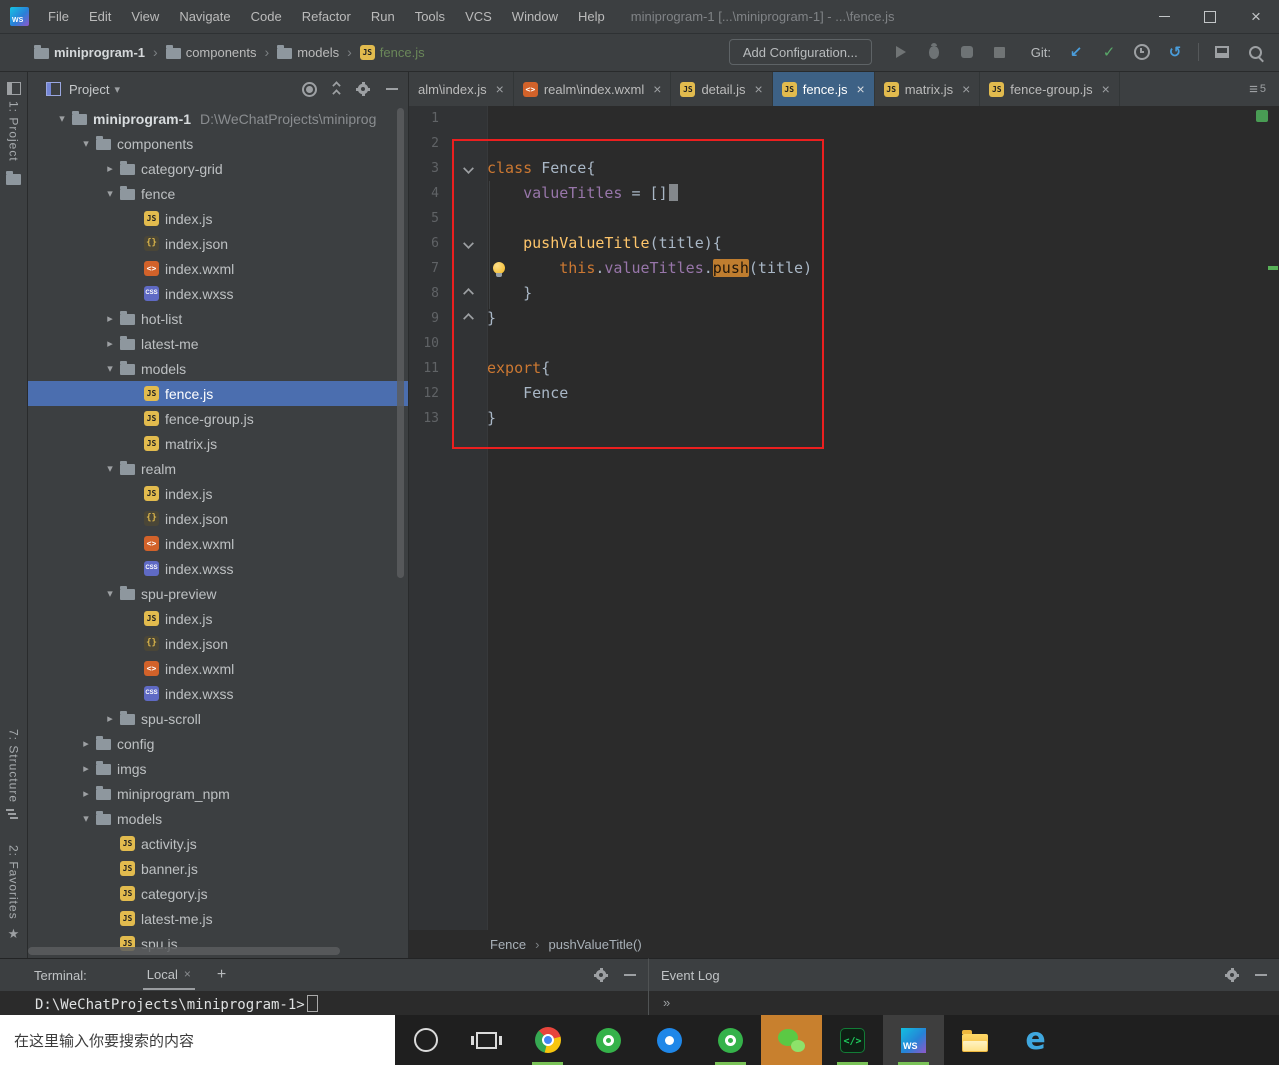  Describe the element at coordinates (478, 16) in the screenshot. I see `menu-vcs: VCS` at that location.